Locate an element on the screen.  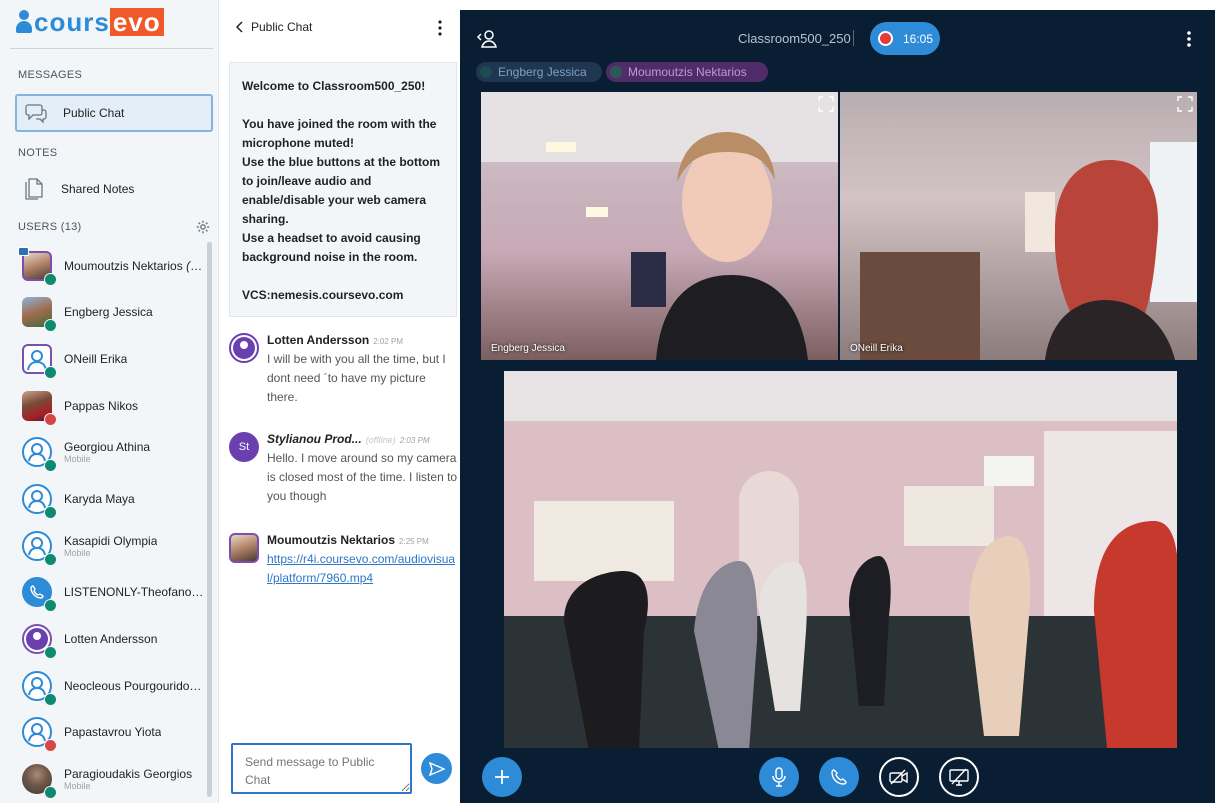
user-name: Moumoutzis Nektarios is located at coordinates (123, 266).